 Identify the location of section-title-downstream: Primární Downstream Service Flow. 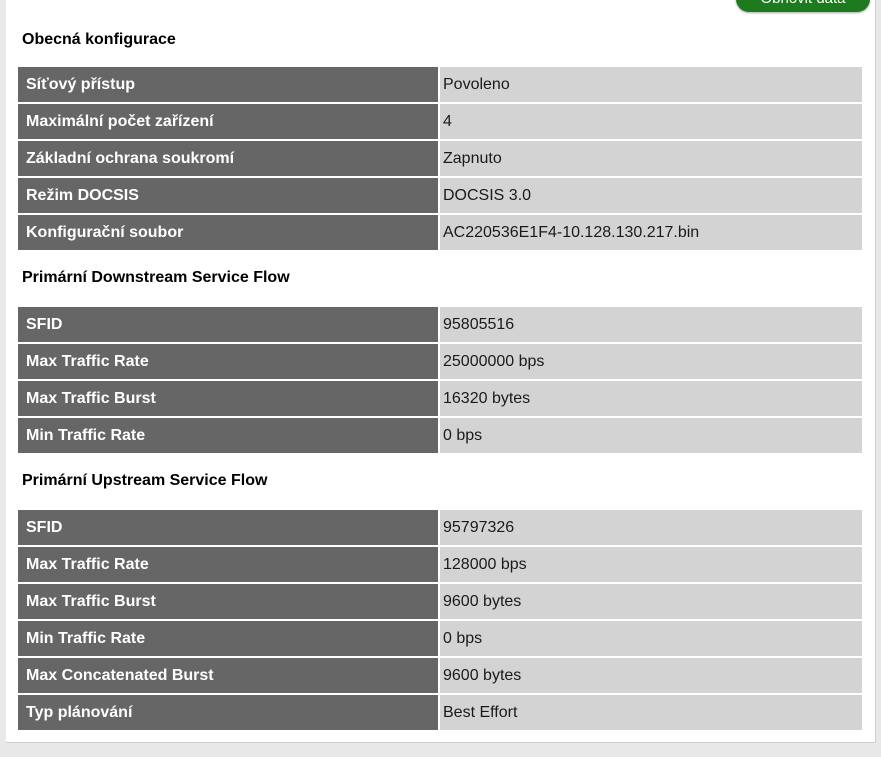
(156, 277).